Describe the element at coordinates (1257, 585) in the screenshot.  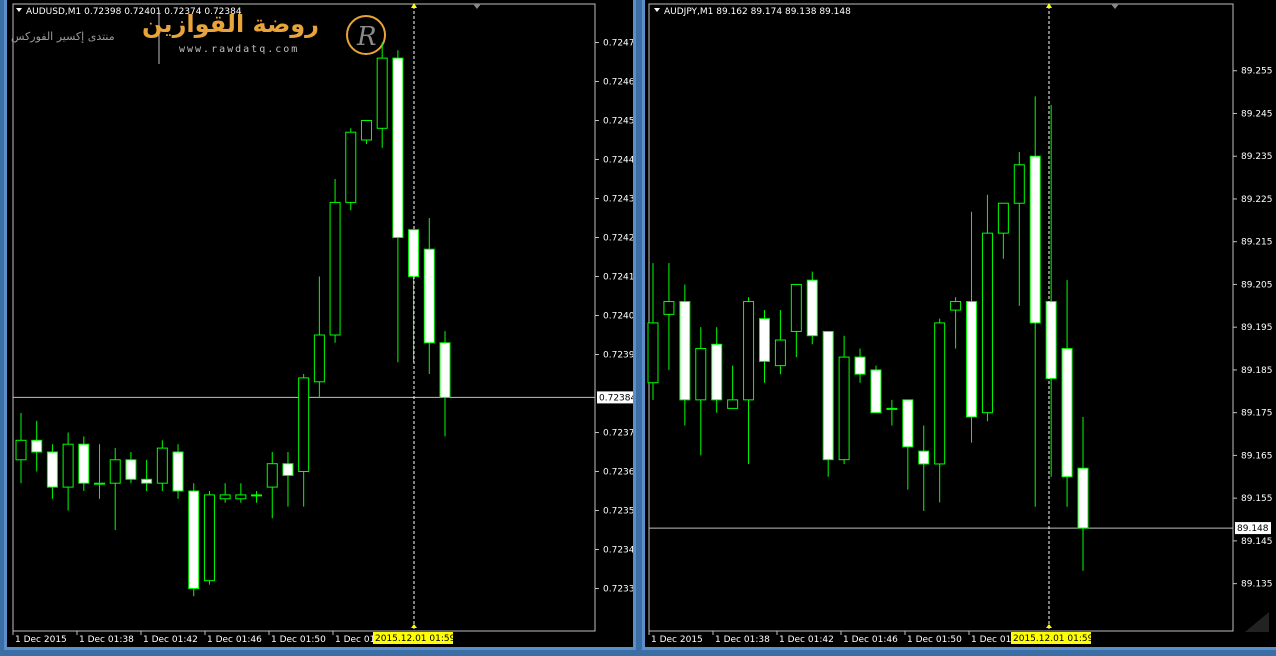
I see `y-tick-label: 89.135` at that location.